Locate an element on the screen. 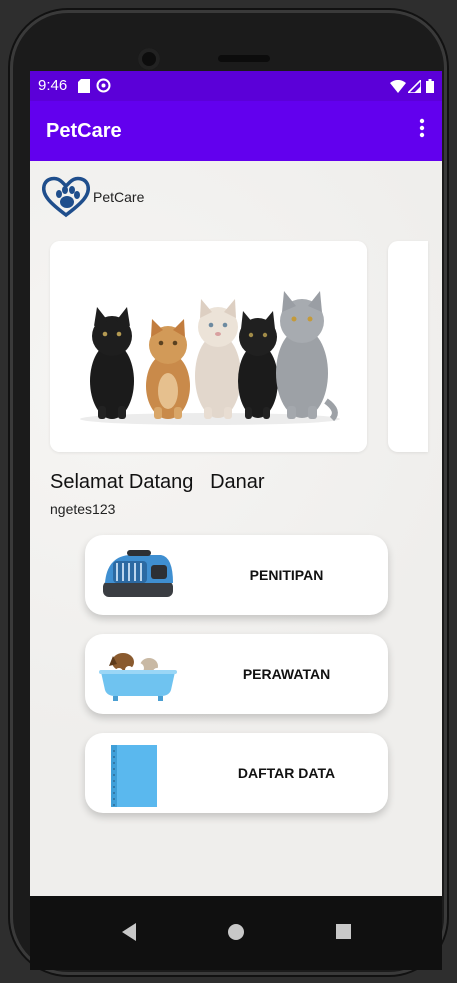 This screenshot has width=457, height=983. five-kittens-photo is located at coordinates (208, 346).